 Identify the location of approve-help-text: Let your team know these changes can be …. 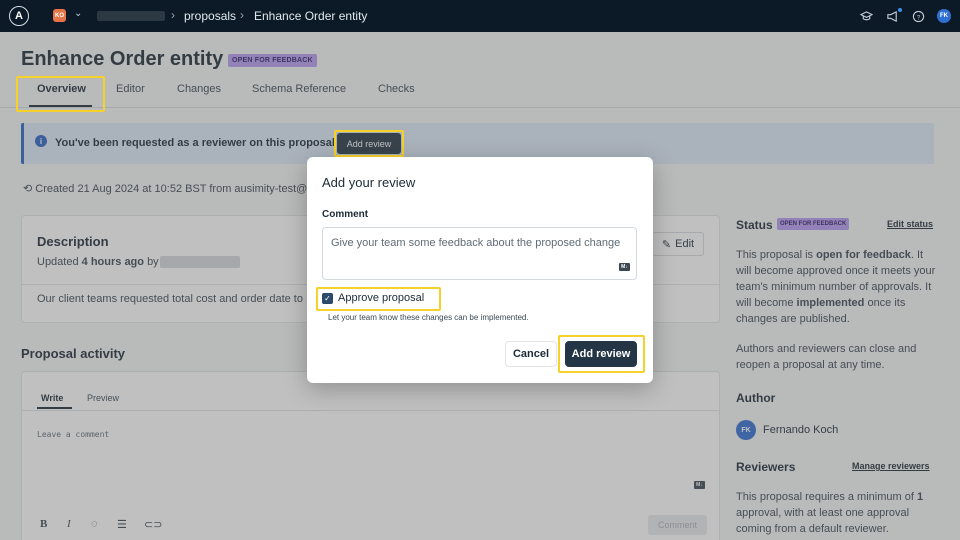
(428, 317).